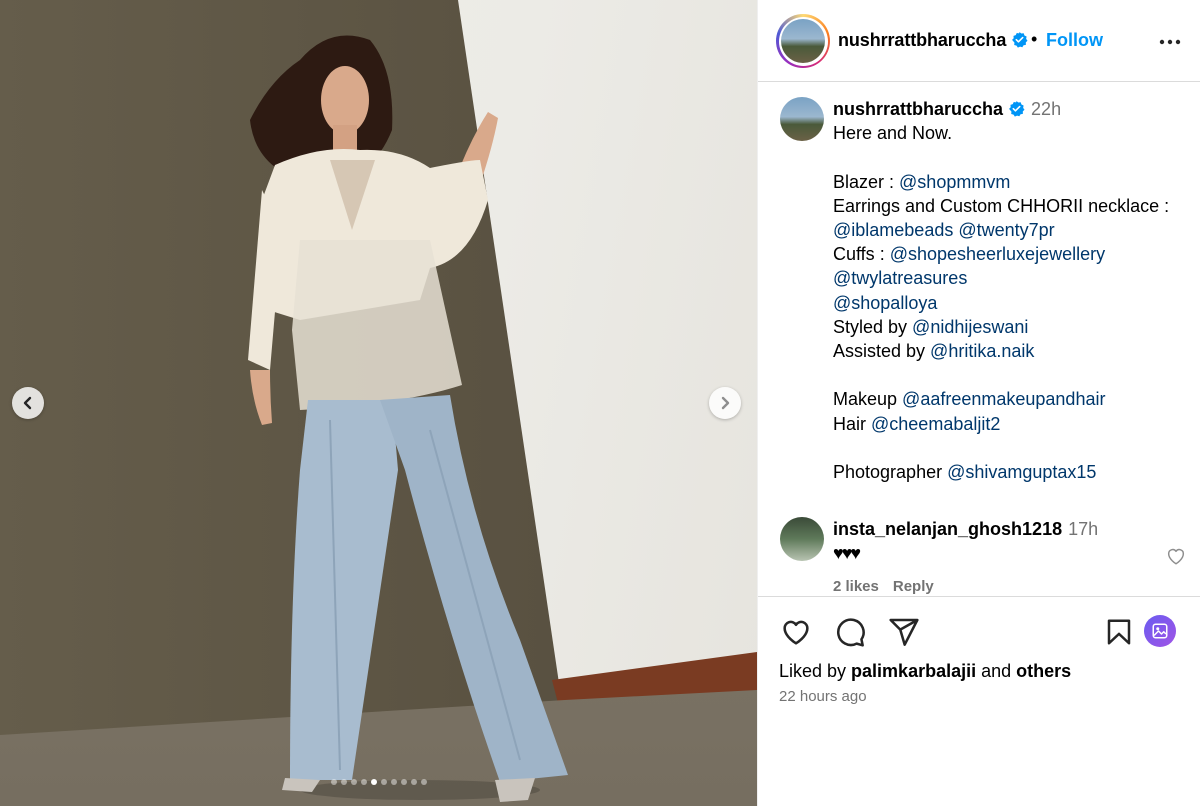 This screenshot has height=806, width=1200. What do you see at coordinates (866, 181) in the screenshot?
I see `caption-text-segment: Blazer :` at bounding box center [866, 181].